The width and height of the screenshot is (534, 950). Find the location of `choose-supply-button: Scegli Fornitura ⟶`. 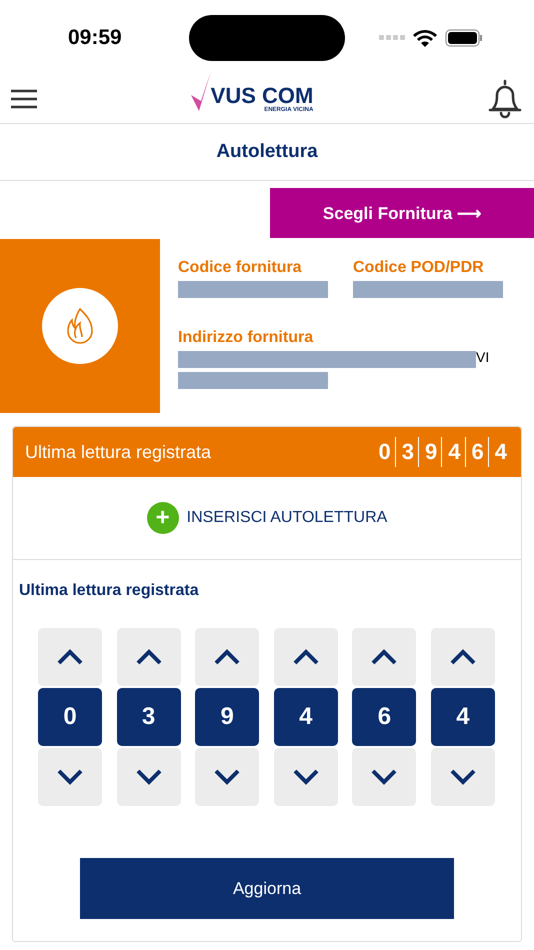

choose-supply-button: Scegli Fornitura ⟶ is located at coordinates (402, 213).